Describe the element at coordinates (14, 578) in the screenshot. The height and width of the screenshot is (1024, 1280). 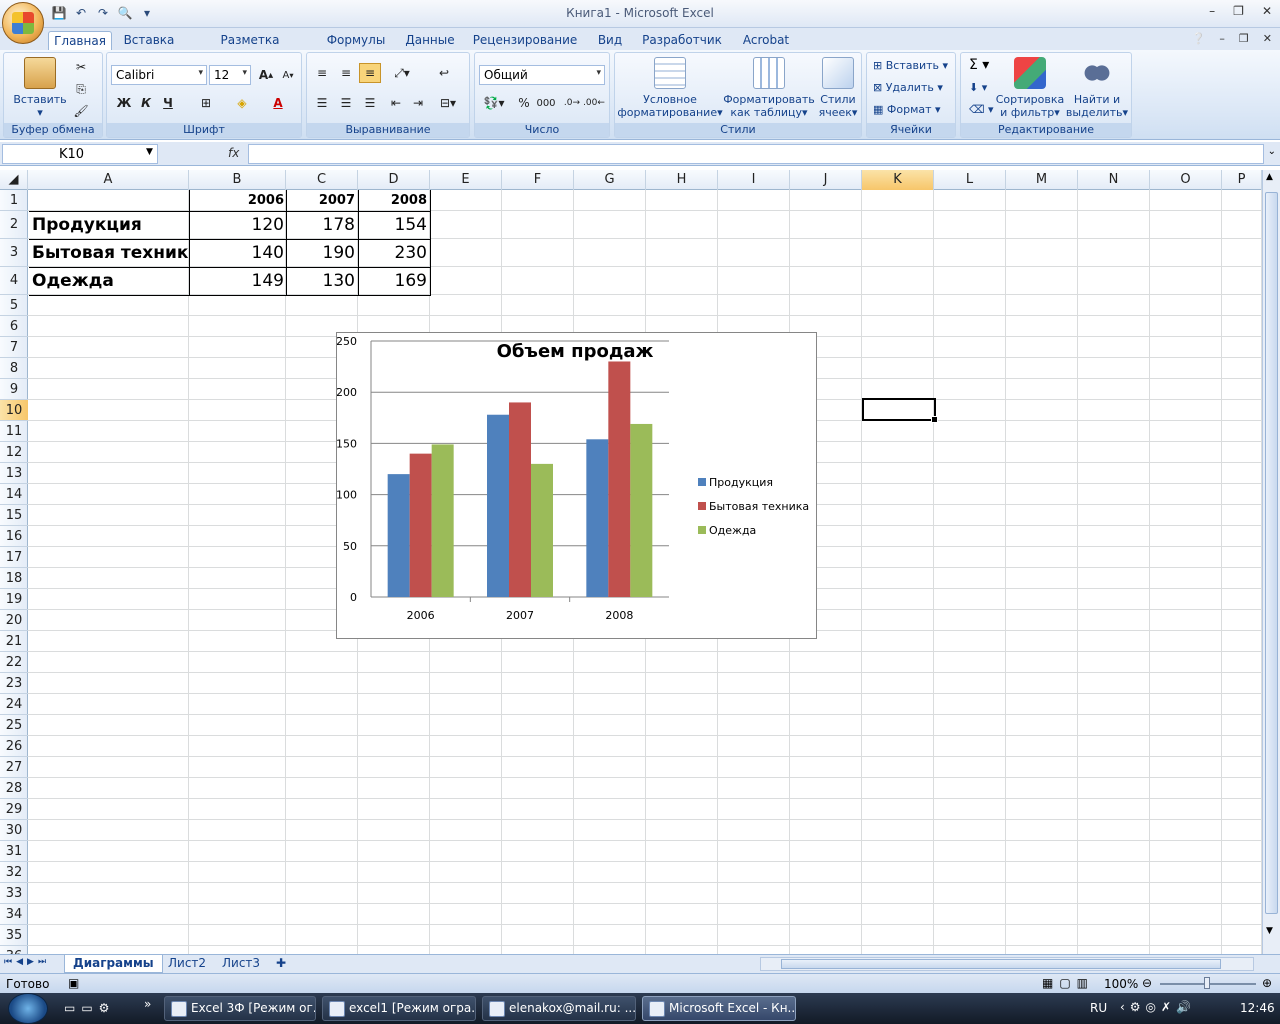
I see `row-header-18: 18` at that location.